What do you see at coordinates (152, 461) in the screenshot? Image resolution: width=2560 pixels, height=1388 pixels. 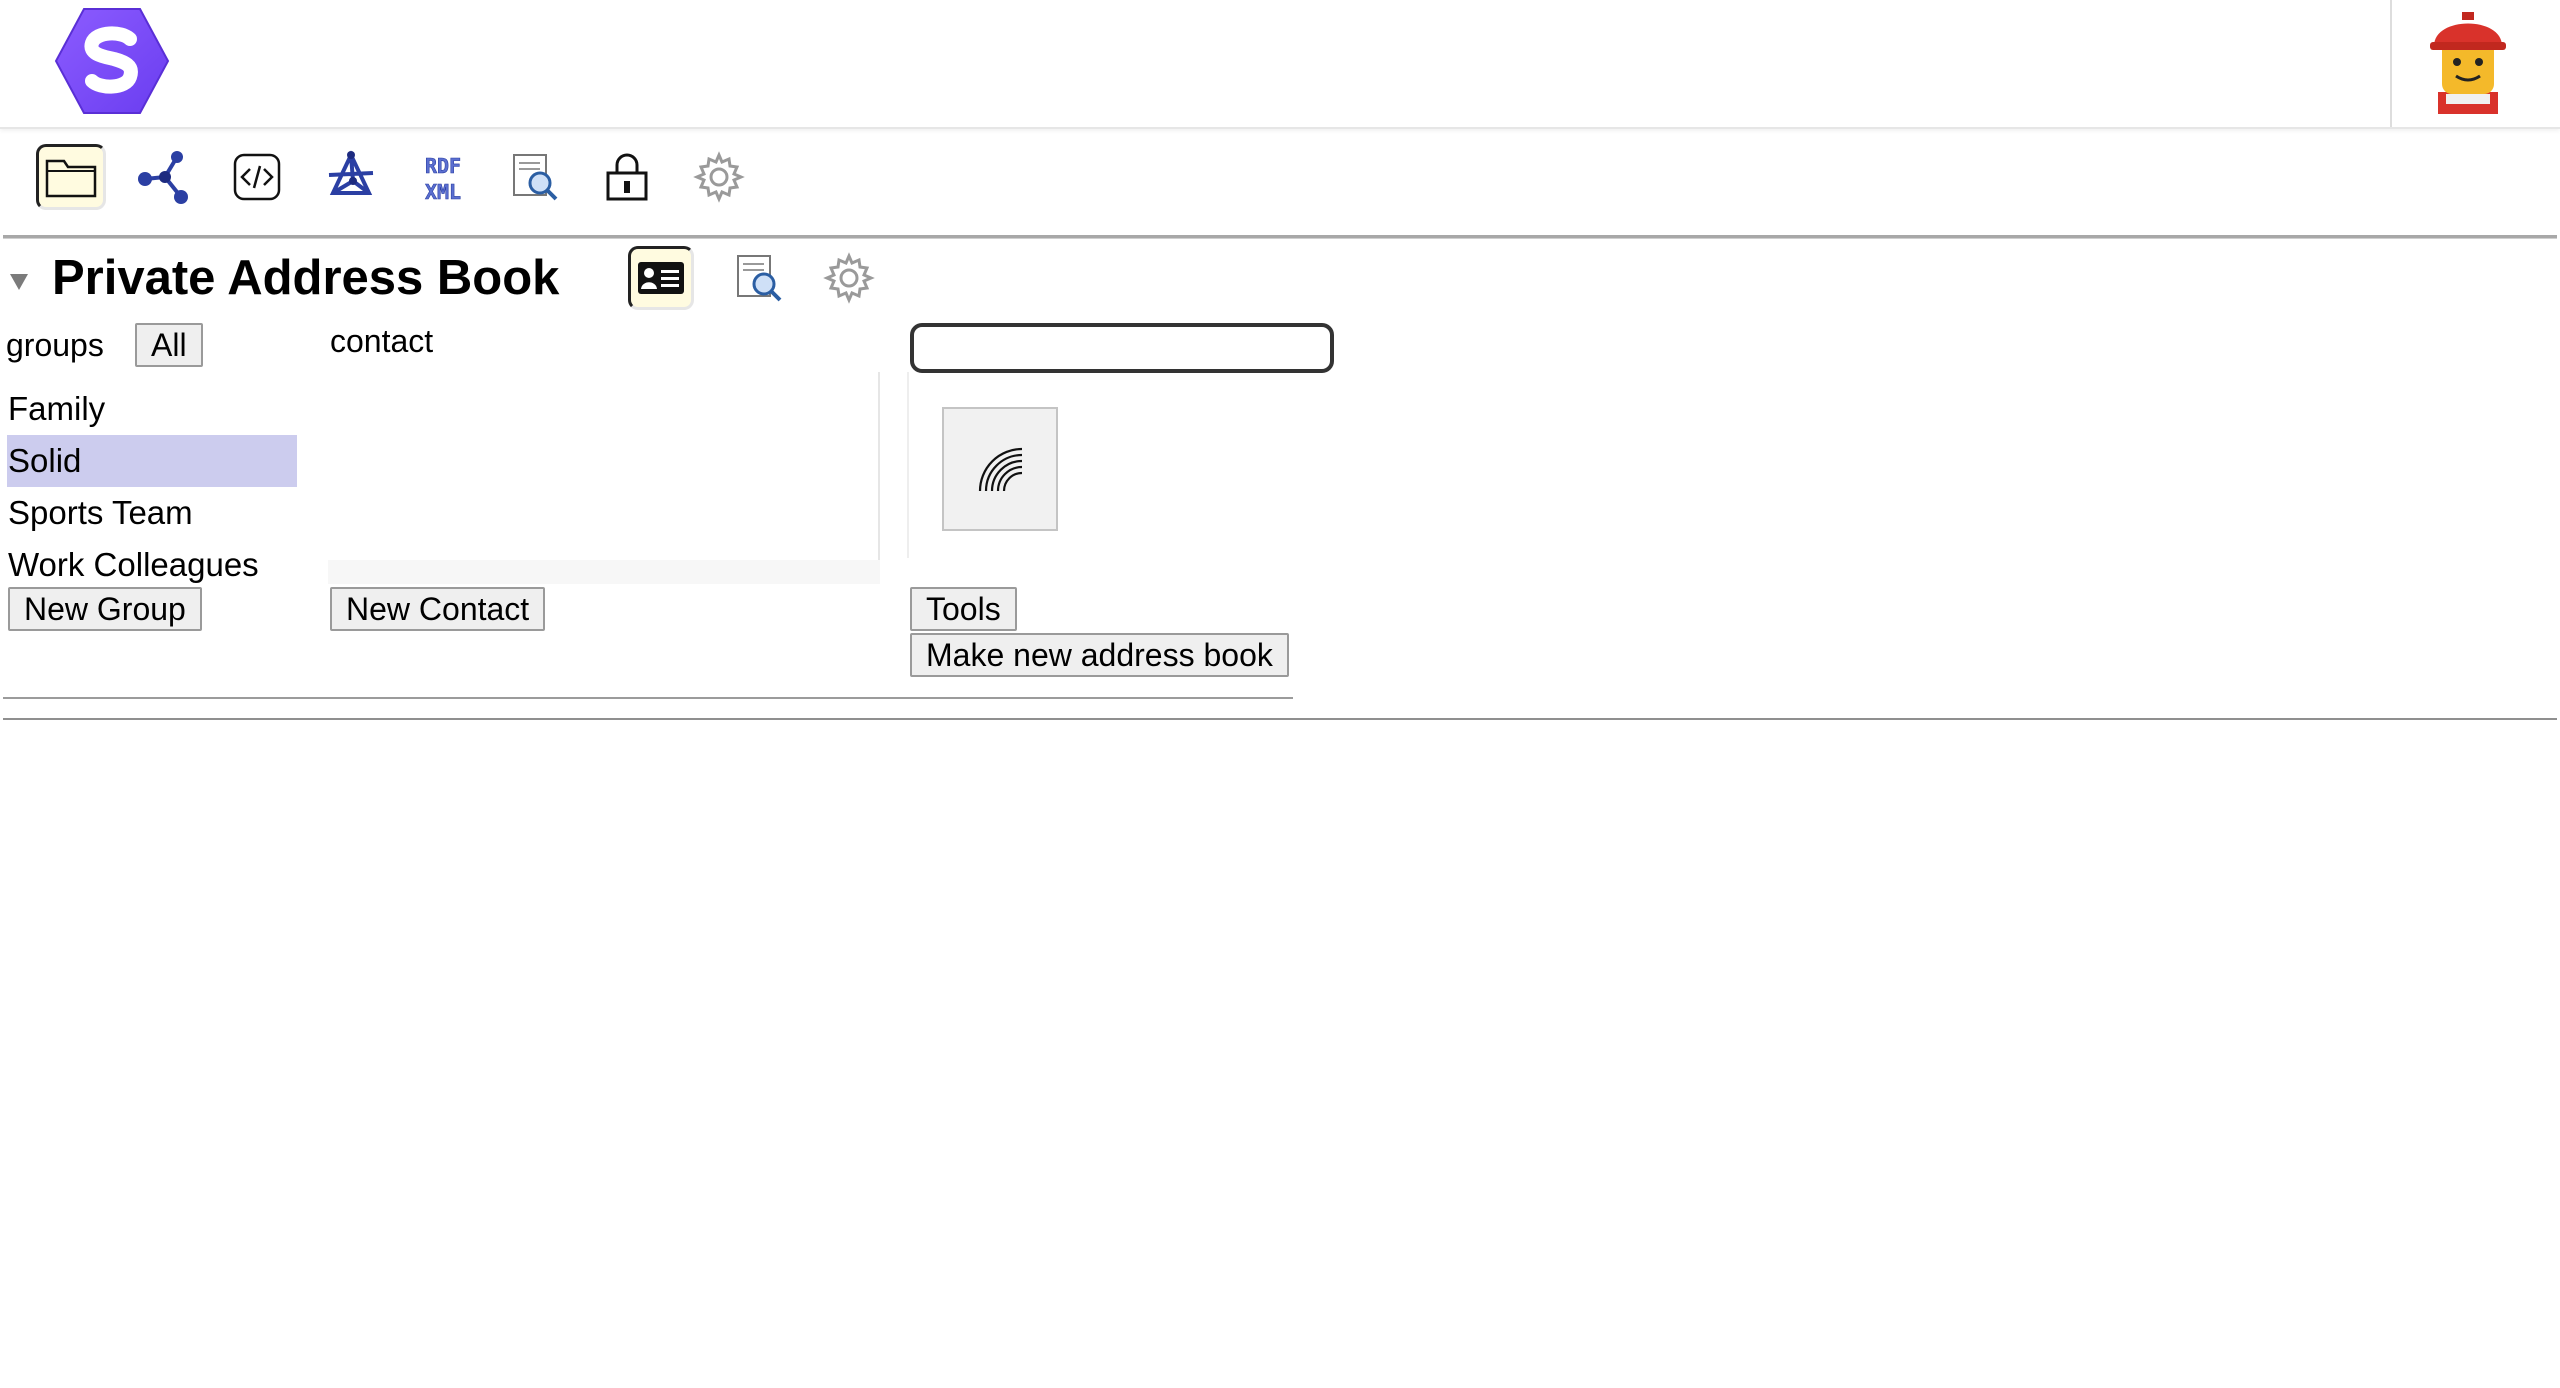 I see `group-item-solid: Solid` at bounding box center [152, 461].